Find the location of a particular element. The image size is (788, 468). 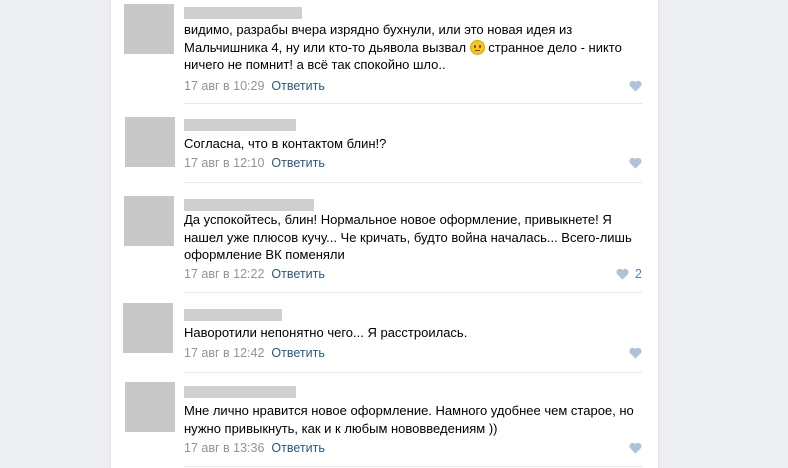

comment-date: 17 авг в 12:22 is located at coordinates (224, 274).